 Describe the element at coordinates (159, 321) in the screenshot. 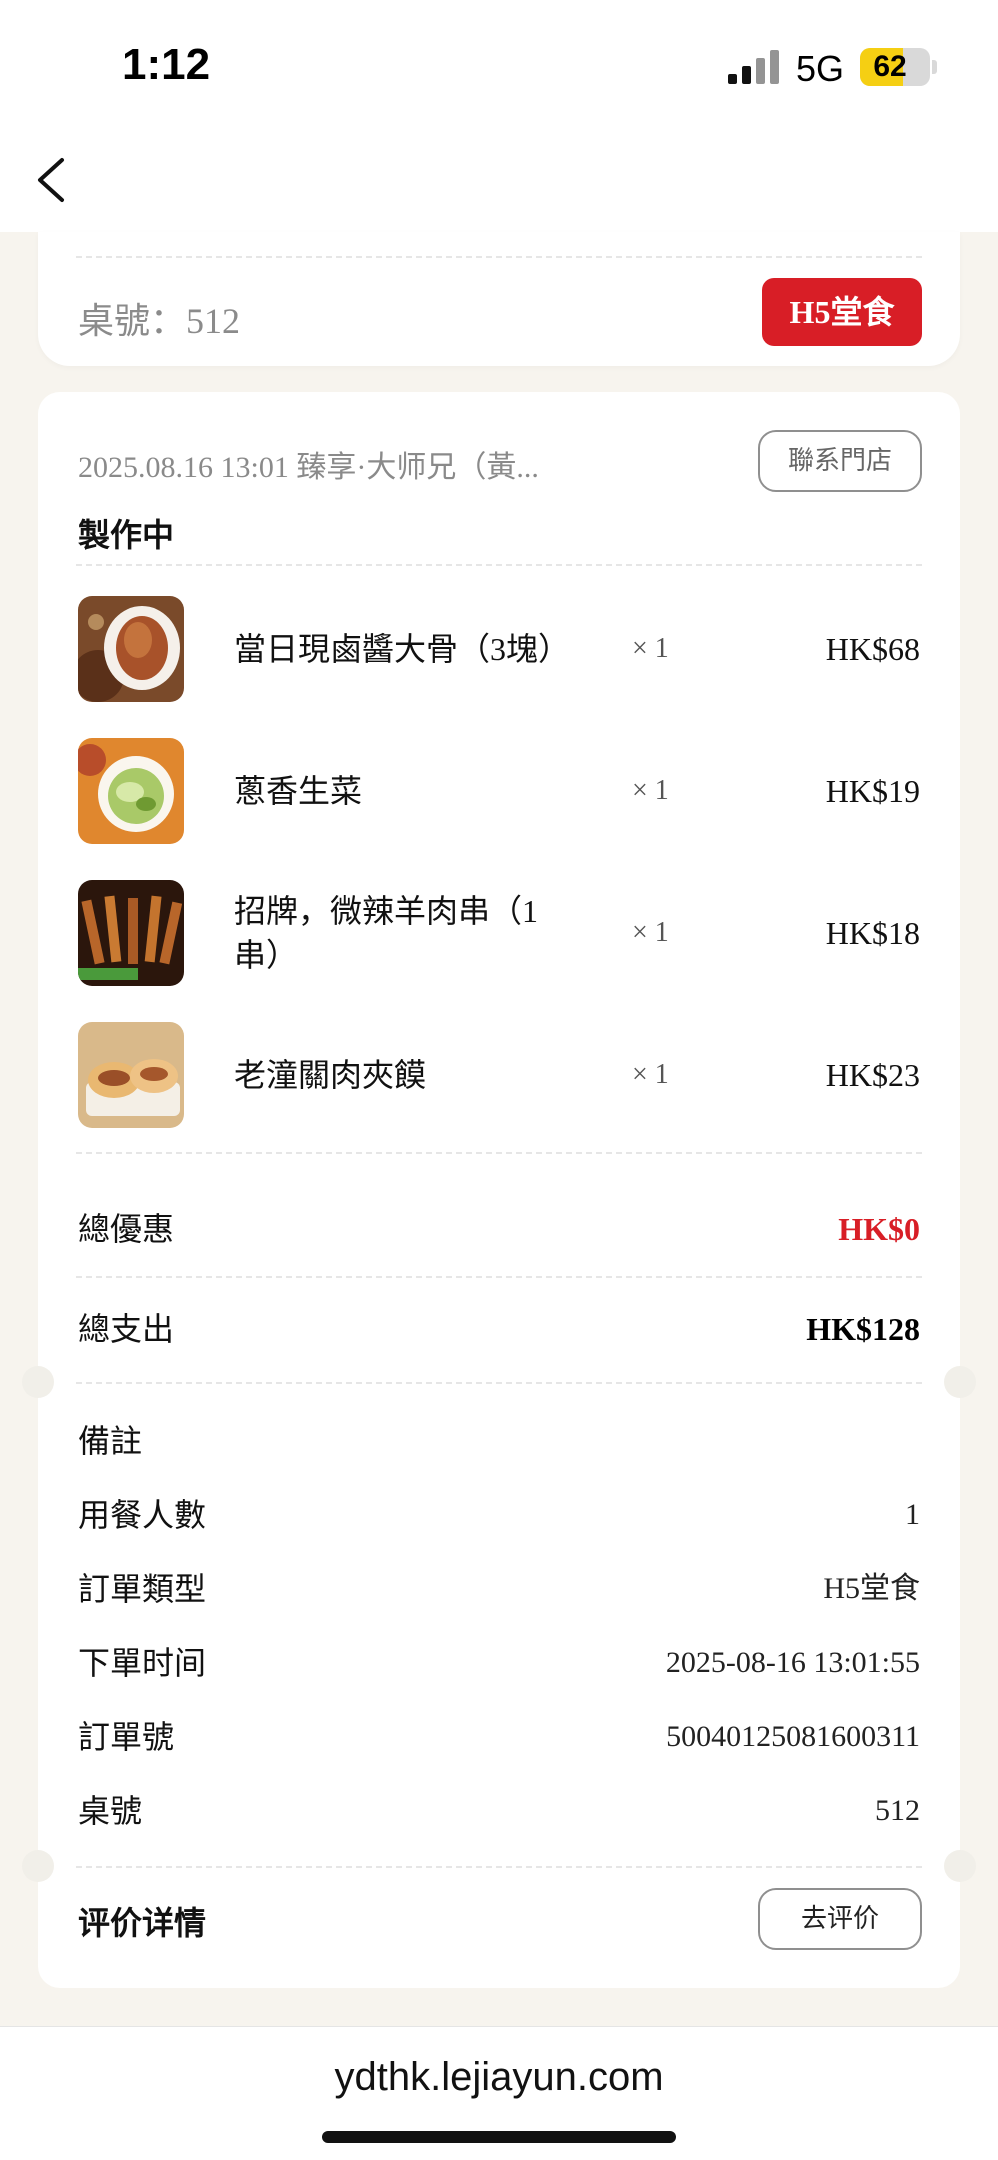

I see `table-number-label: 桌號：512` at that location.